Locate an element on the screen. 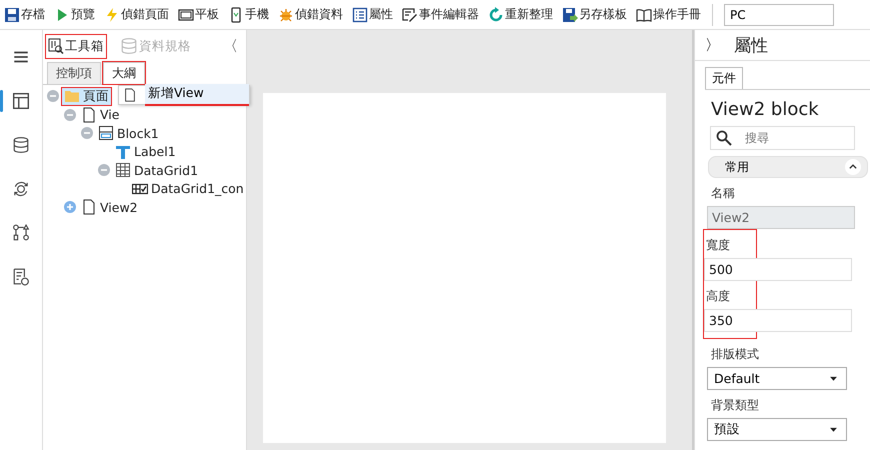 The height and width of the screenshot is (450, 870). text-field: 500 is located at coordinates (778, 269).